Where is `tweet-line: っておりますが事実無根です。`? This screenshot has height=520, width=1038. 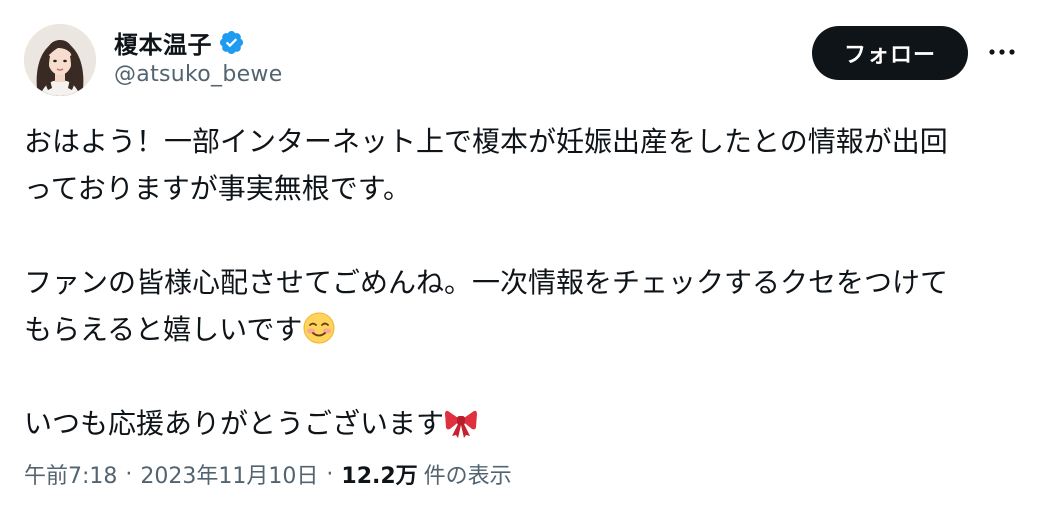 tweet-line: っておりますが事実無根です。 is located at coordinates (217, 188).